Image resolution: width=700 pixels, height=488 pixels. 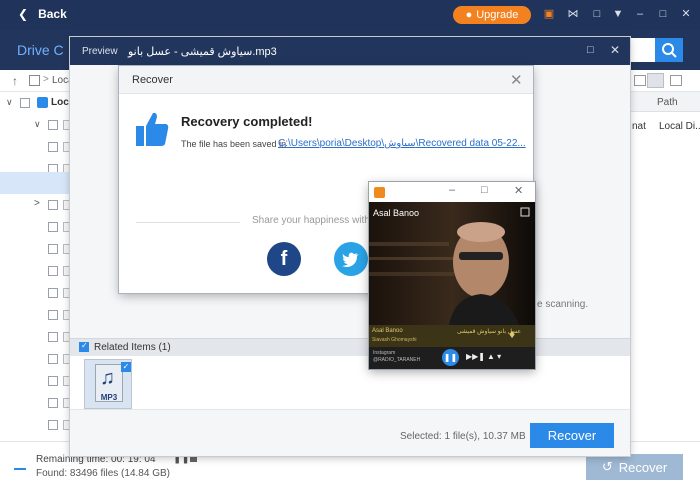 What do you see at coordinates (549, 14) in the screenshot?
I see `shopping-cart-icon: ▣` at bounding box center [549, 14].